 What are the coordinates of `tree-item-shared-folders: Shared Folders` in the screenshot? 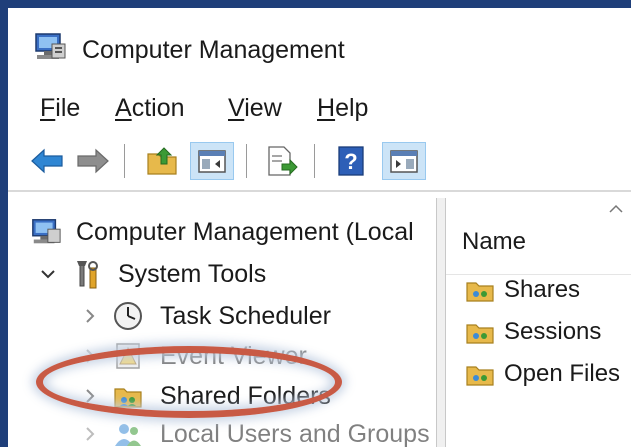 It's located at (222, 396).